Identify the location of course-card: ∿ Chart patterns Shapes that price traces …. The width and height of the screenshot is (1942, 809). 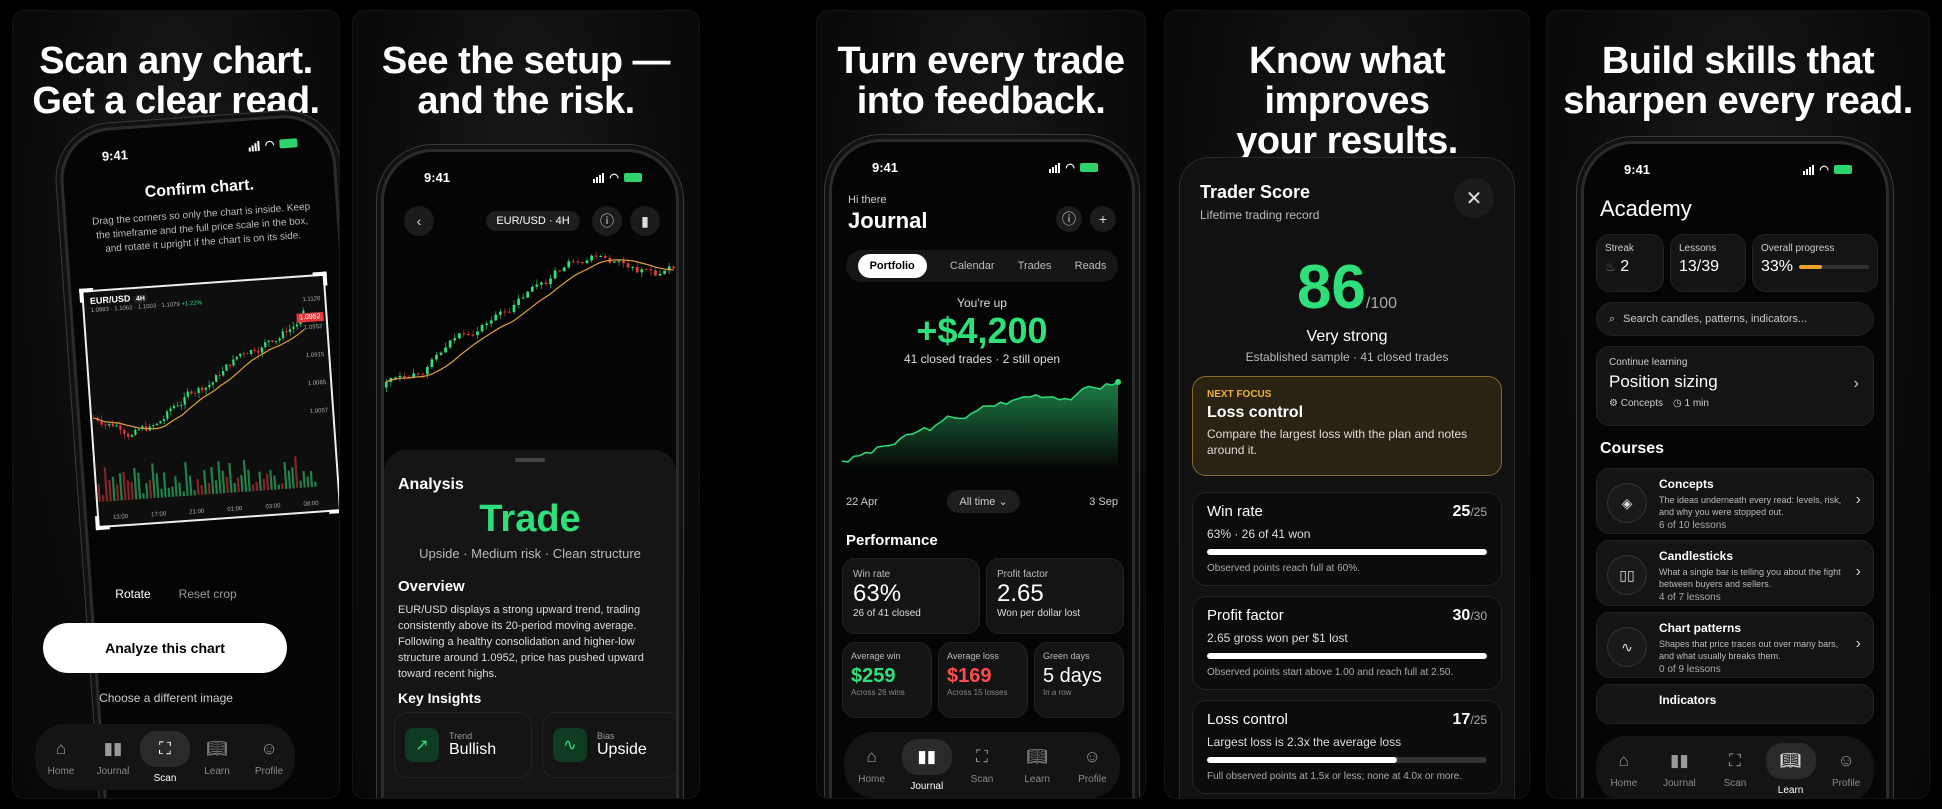
(1735, 645).